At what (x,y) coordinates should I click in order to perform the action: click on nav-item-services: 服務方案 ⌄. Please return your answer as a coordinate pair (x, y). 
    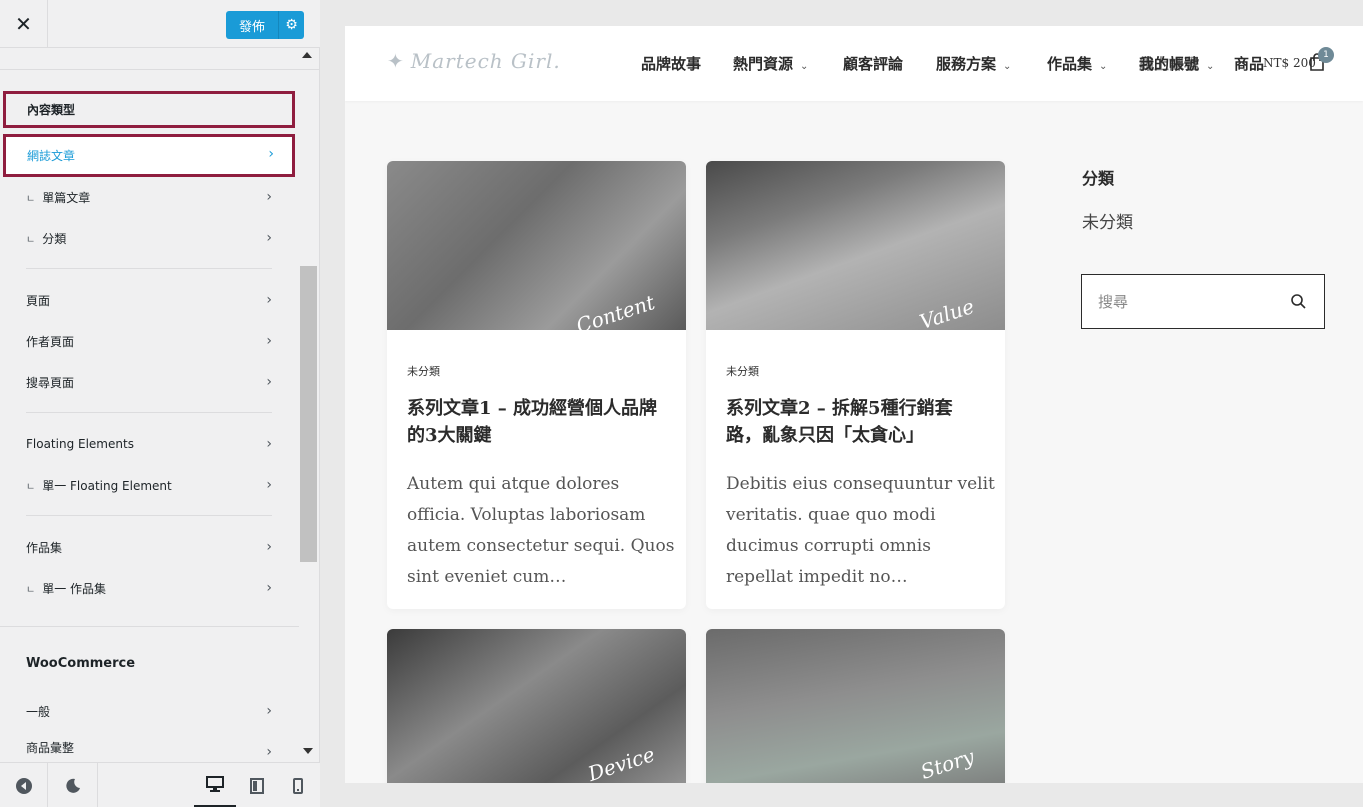
    Looking at the image, I should click on (973, 63).